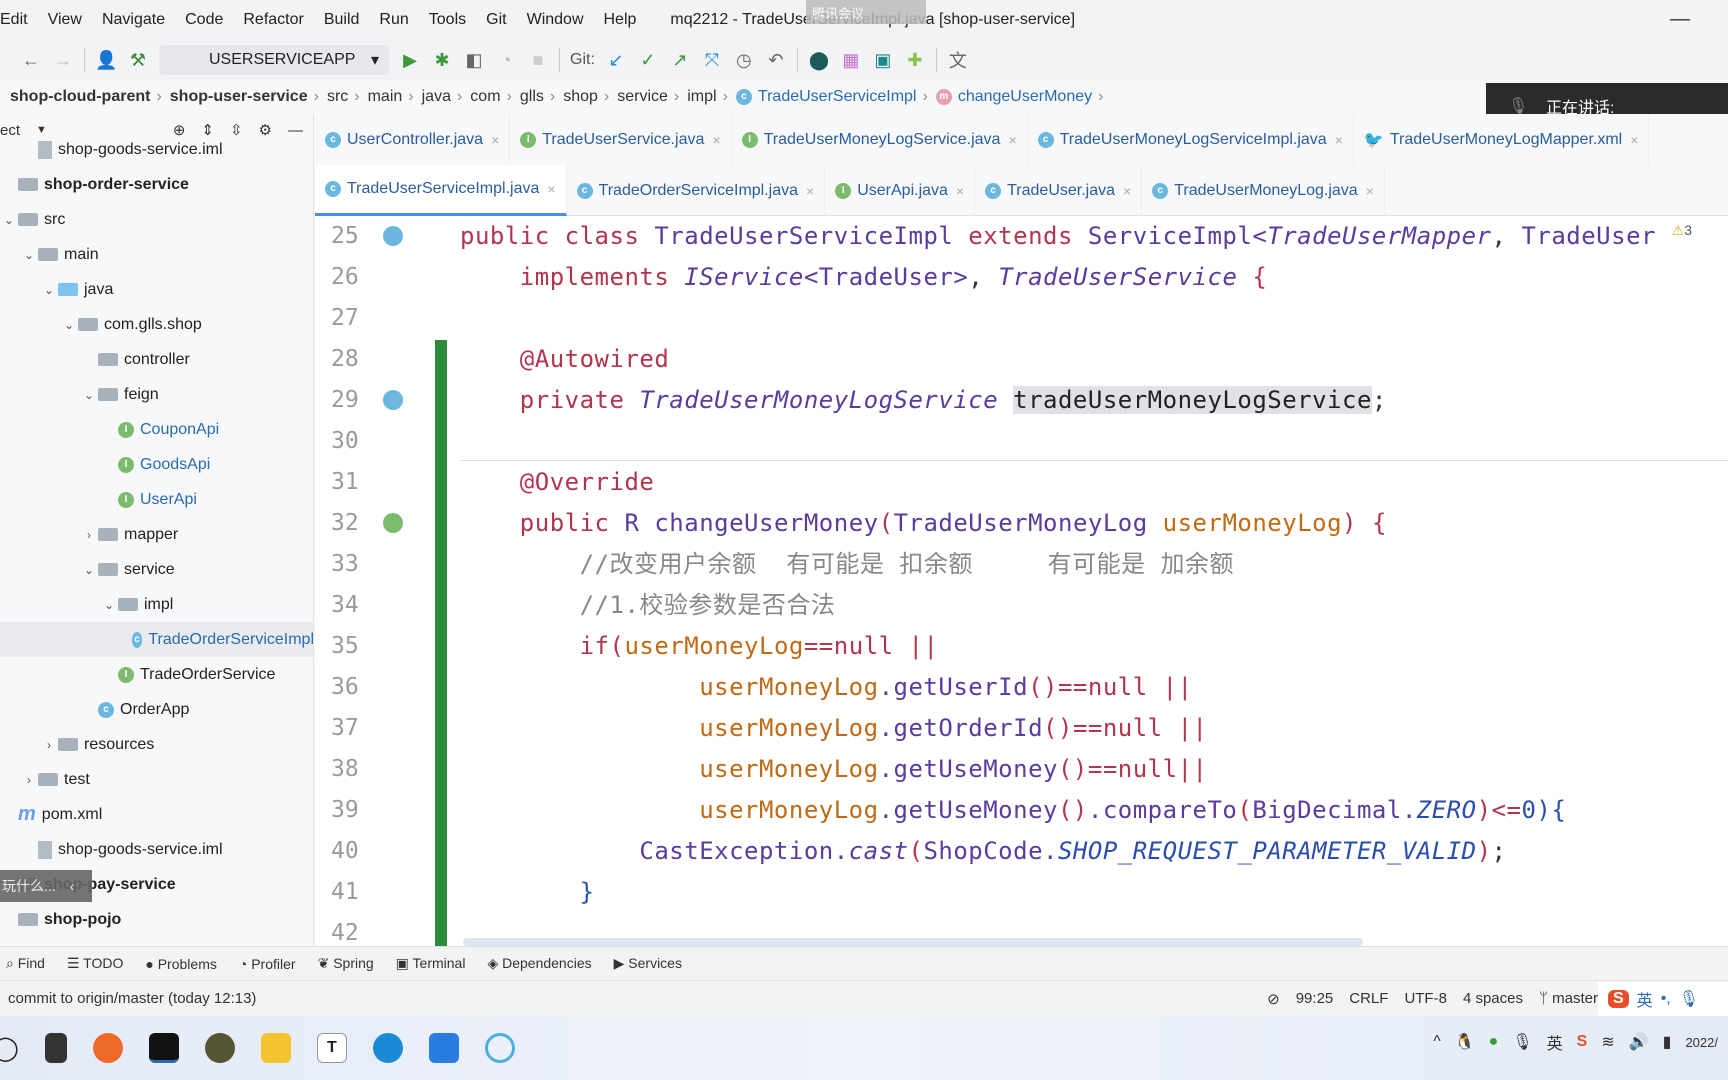 This screenshot has height=1080, width=1728. Describe the element at coordinates (847, 564) in the screenshot. I see `code-line: //改变用户余额 有可能是 扣余额 有可能是 加余额` at that location.